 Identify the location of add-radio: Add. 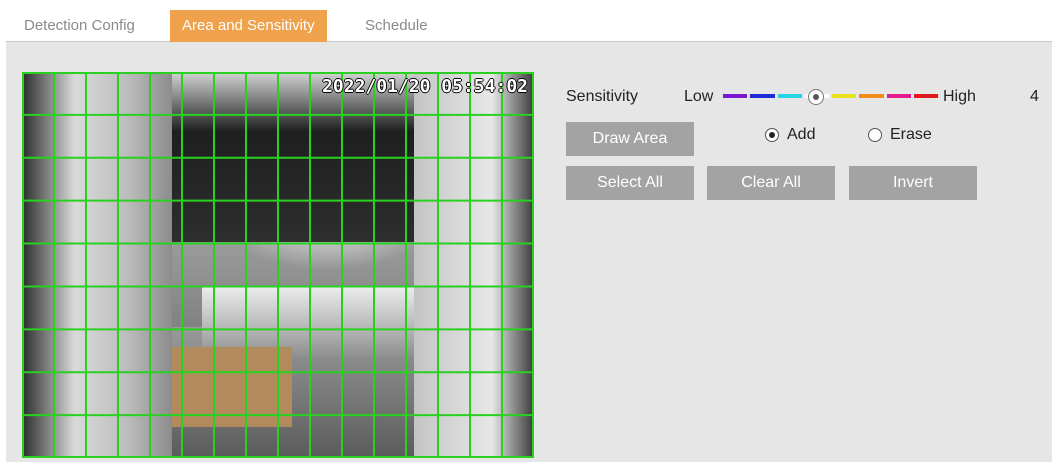
(790, 135).